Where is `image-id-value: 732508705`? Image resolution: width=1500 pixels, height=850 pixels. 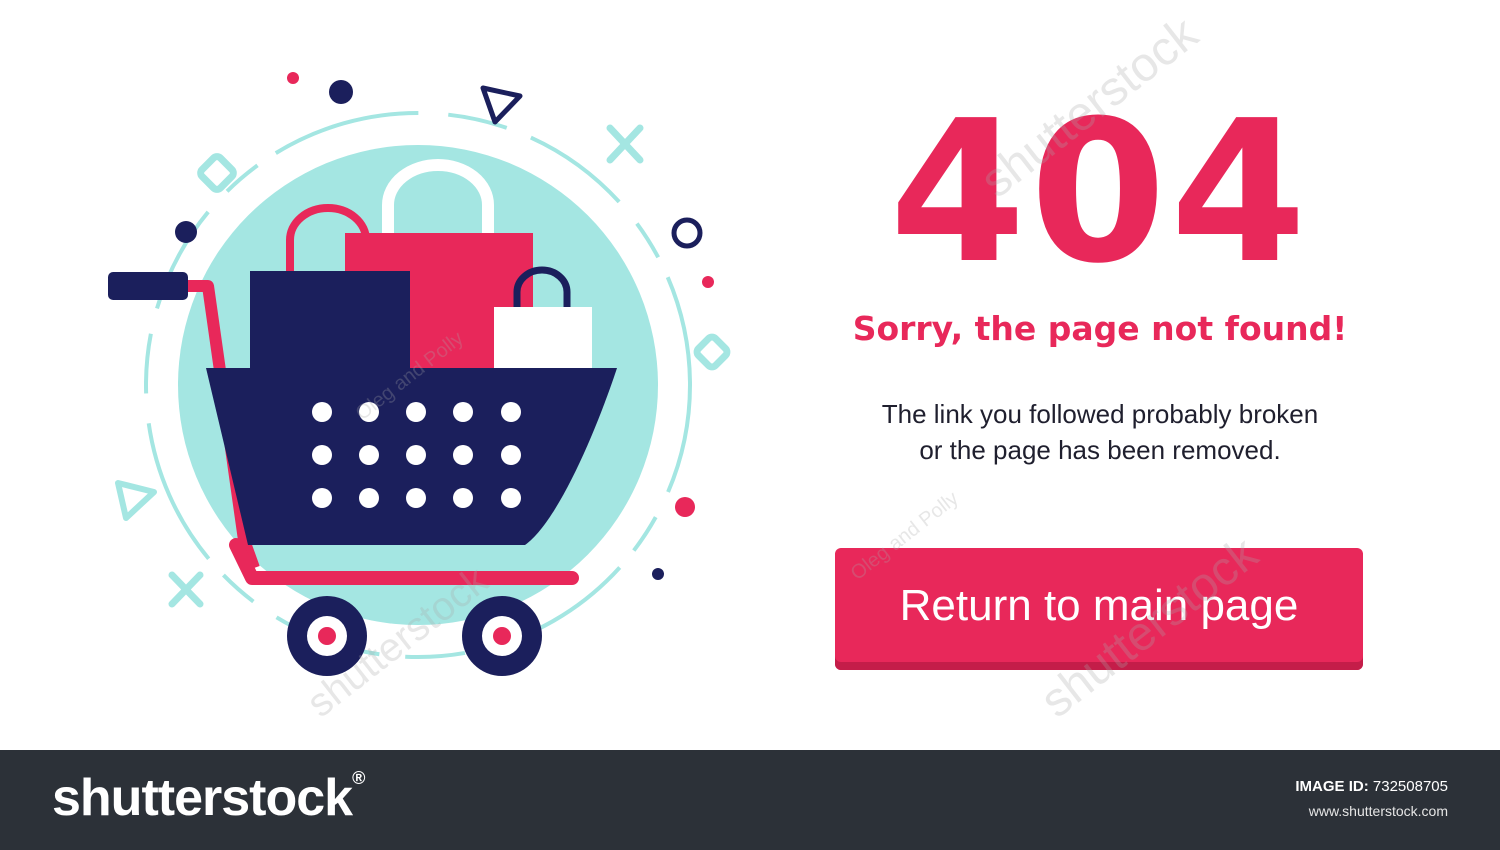 image-id-value: 732508705 is located at coordinates (1410, 786).